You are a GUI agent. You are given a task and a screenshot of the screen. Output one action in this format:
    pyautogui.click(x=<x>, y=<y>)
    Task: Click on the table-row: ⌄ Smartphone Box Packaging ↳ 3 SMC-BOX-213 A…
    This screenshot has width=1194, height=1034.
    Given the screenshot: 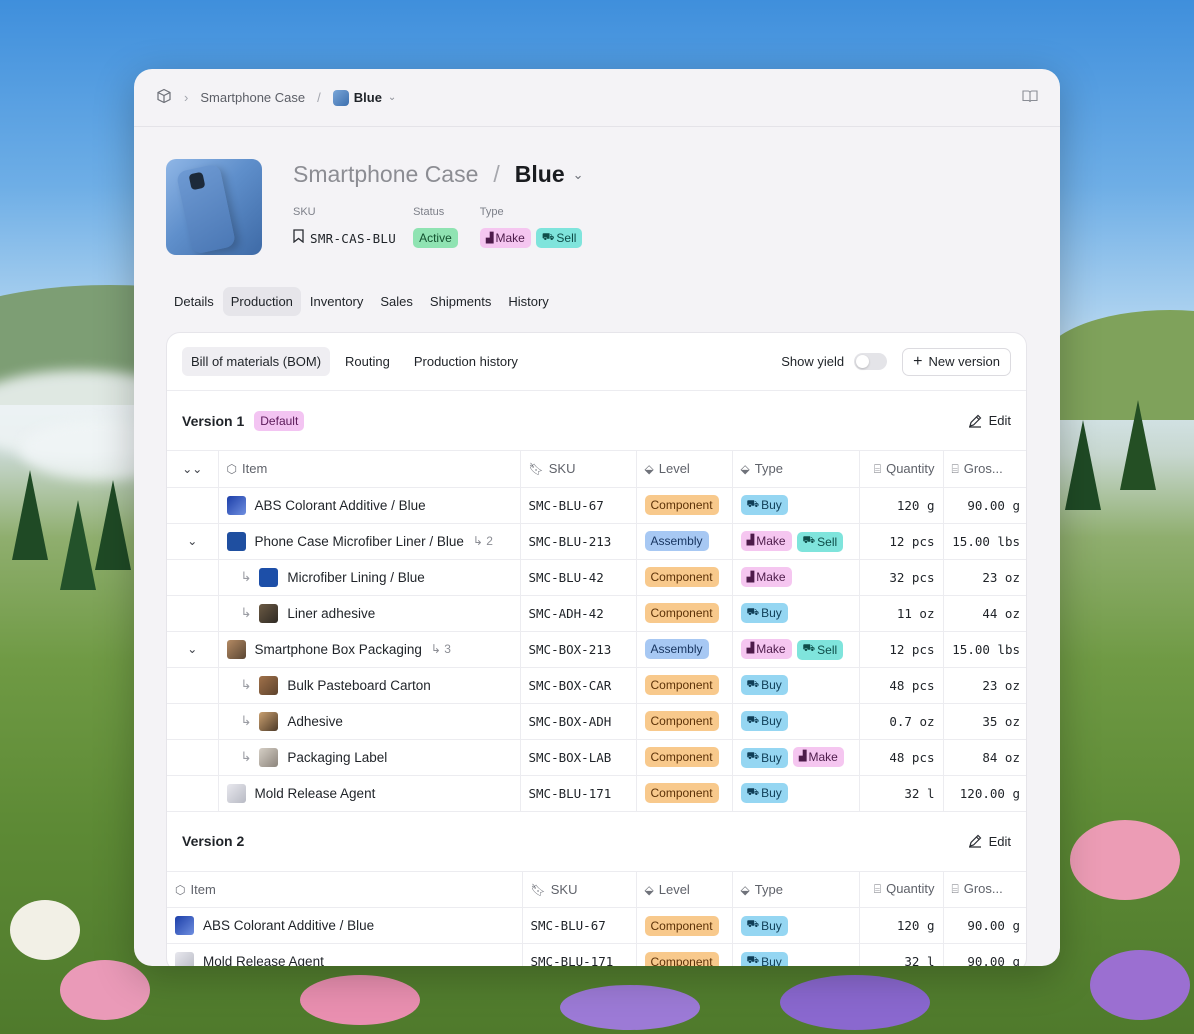 What is the action you would take?
    pyautogui.click(x=596, y=649)
    